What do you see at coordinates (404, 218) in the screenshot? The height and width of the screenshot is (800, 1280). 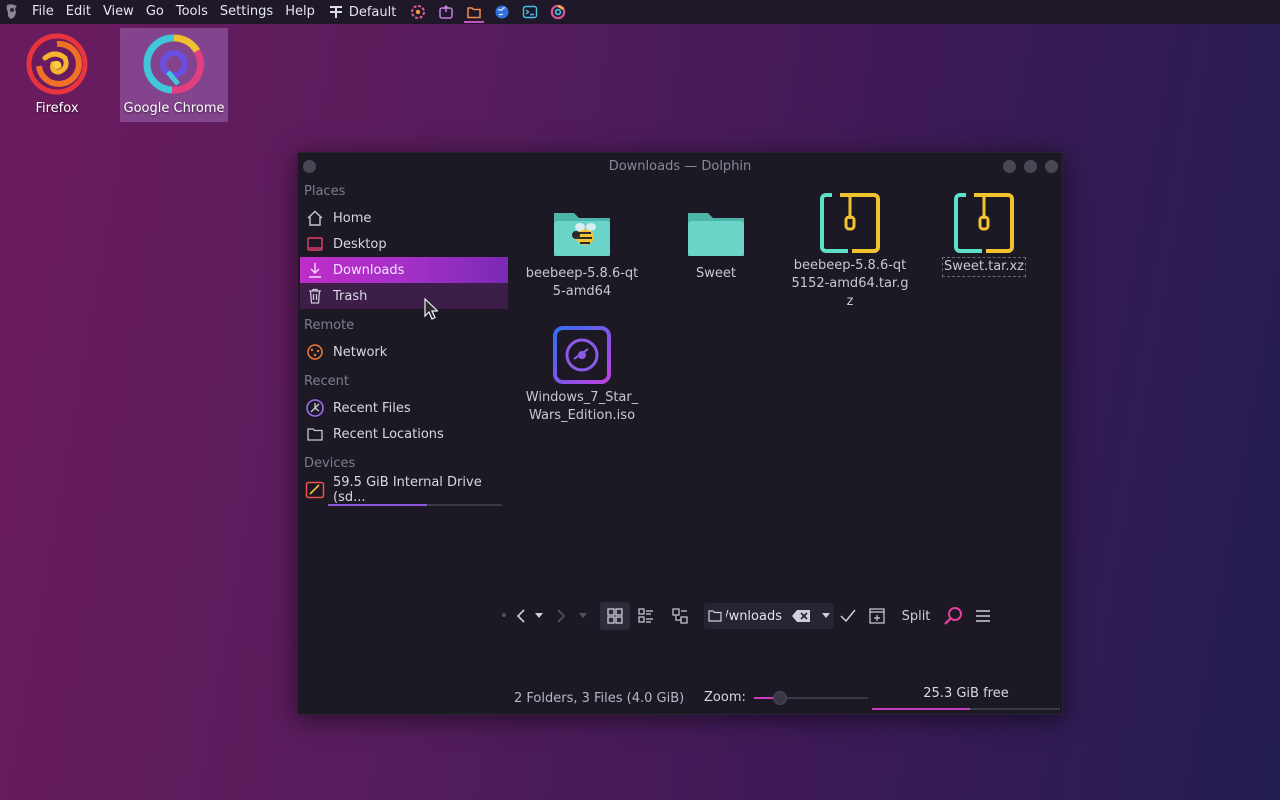 I see `sidebar-item-home: Home` at bounding box center [404, 218].